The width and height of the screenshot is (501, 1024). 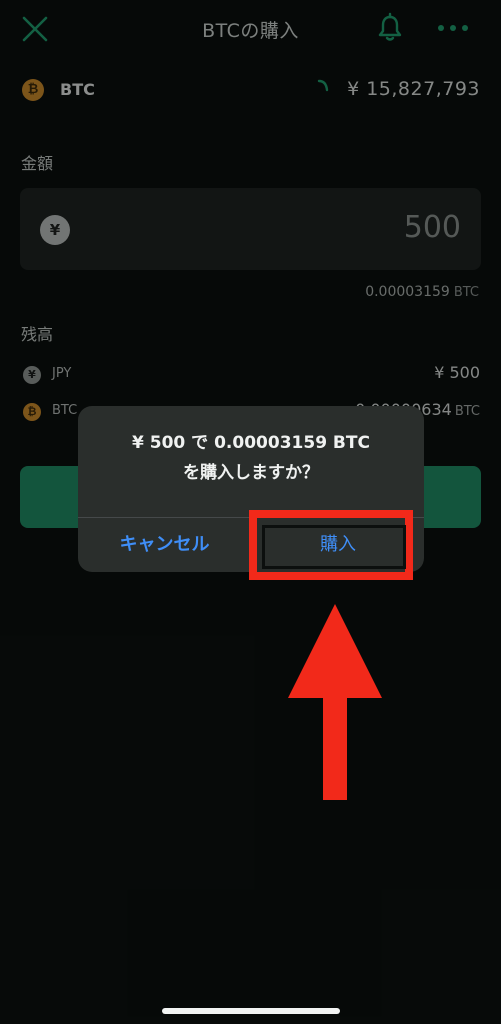 What do you see at coordinates (164, 545) in the screenshot?
I see `cancel-button: キャンセル` at bounding box center [164, 545].